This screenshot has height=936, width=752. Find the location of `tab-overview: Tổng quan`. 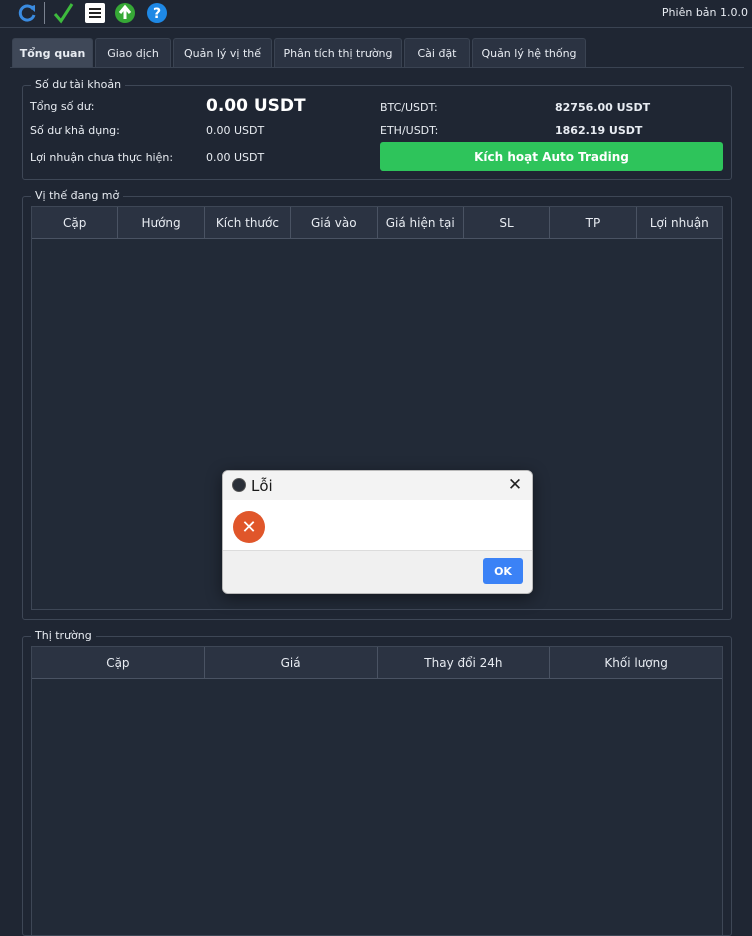

tab-overview: Tổng quan is located at coordinates (52, 53).